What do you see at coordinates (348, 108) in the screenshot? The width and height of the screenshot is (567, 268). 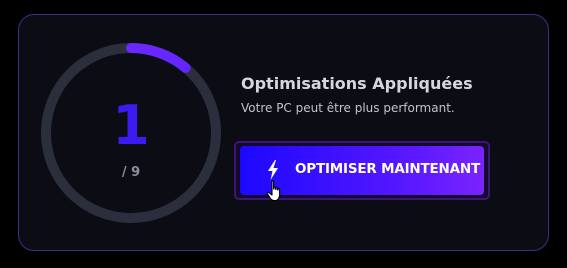 I see `card-subtitle: Votre PC peut être plus performant.` at bounding box center [348, 108].